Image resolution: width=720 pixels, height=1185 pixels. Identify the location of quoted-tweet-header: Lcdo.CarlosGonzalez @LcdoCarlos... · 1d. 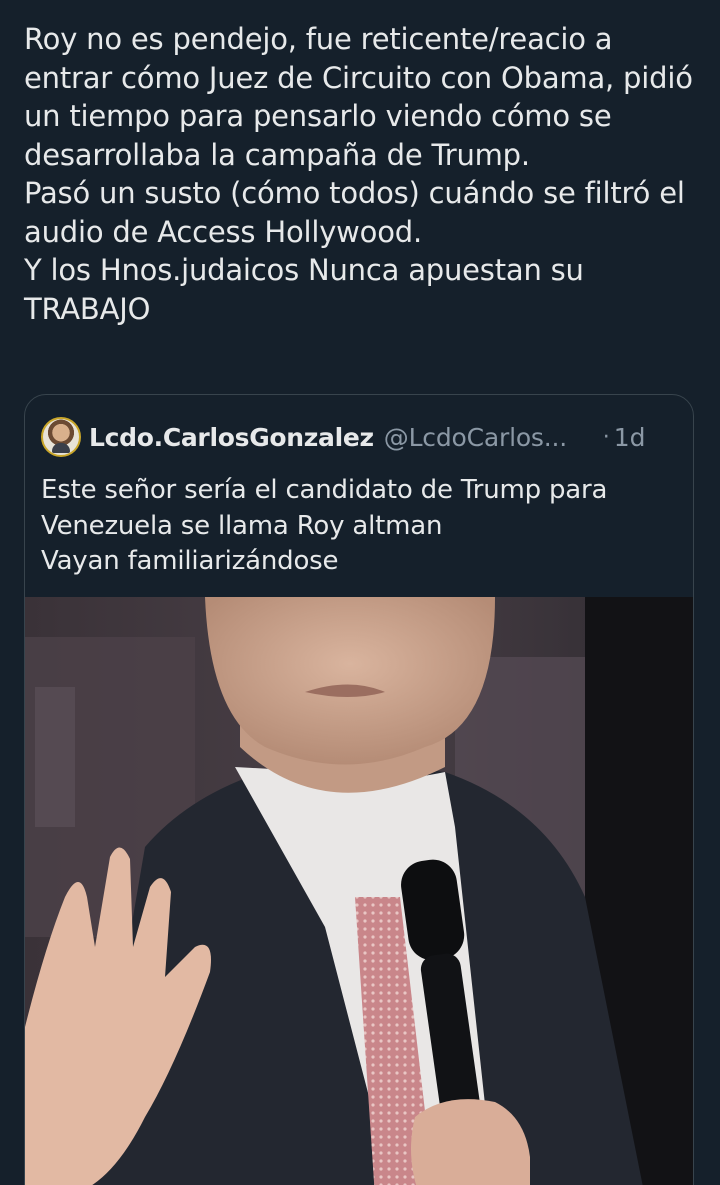
(361, 437).